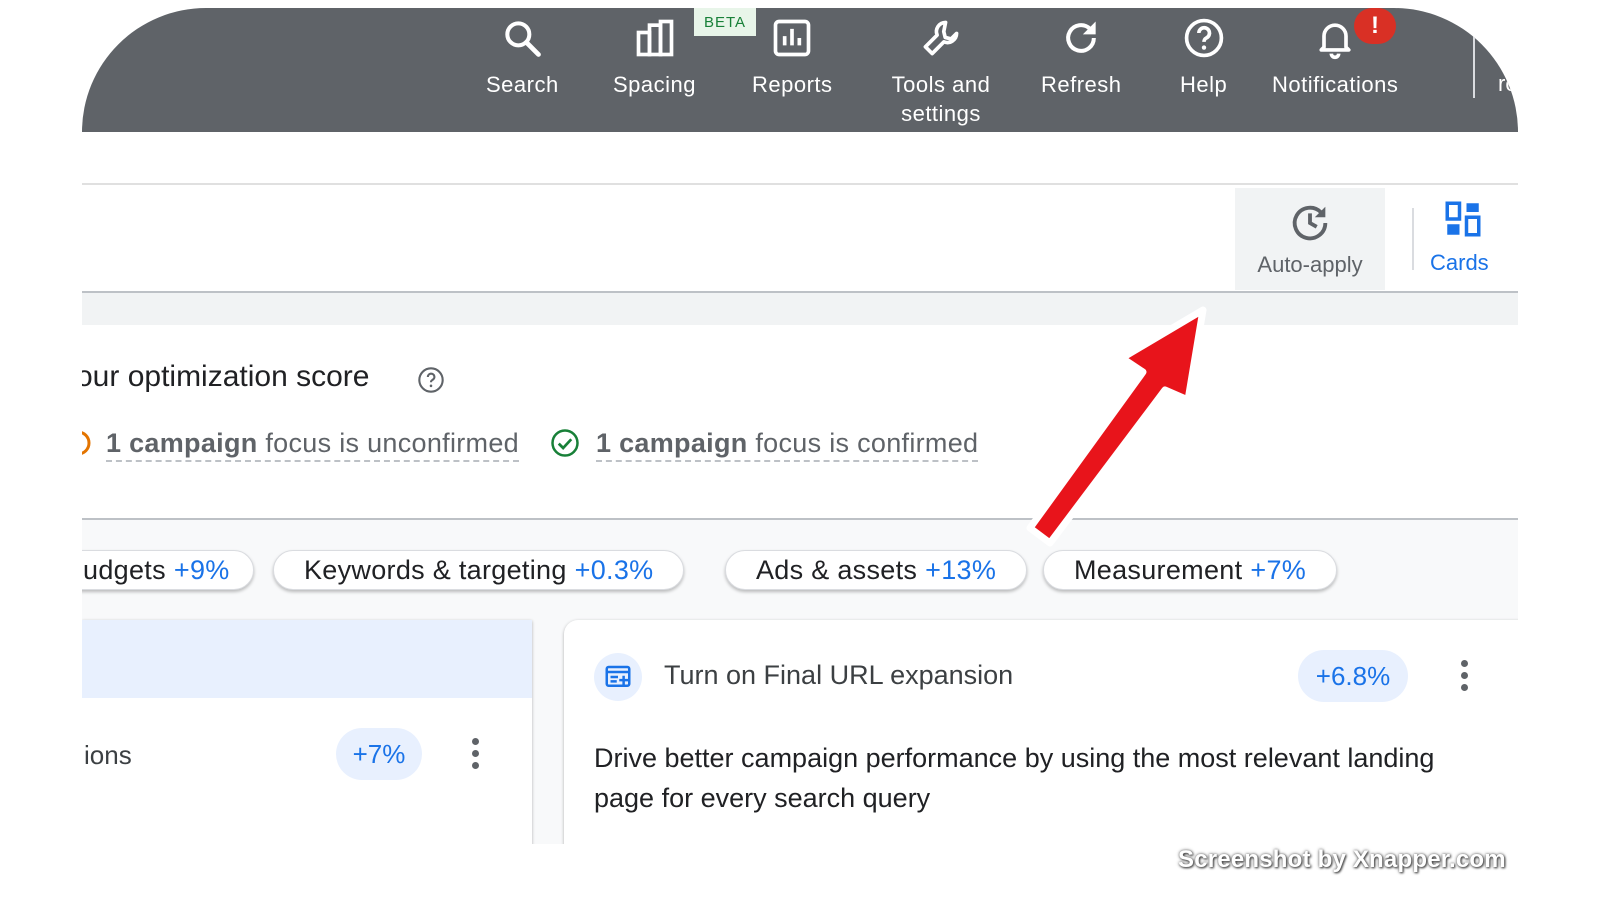 This screenshot has width=1600, height=900. What do you see at coordinates (86, 443) in the screenshot?
I see `warning-status-icon` at bounding box center [86, 443].